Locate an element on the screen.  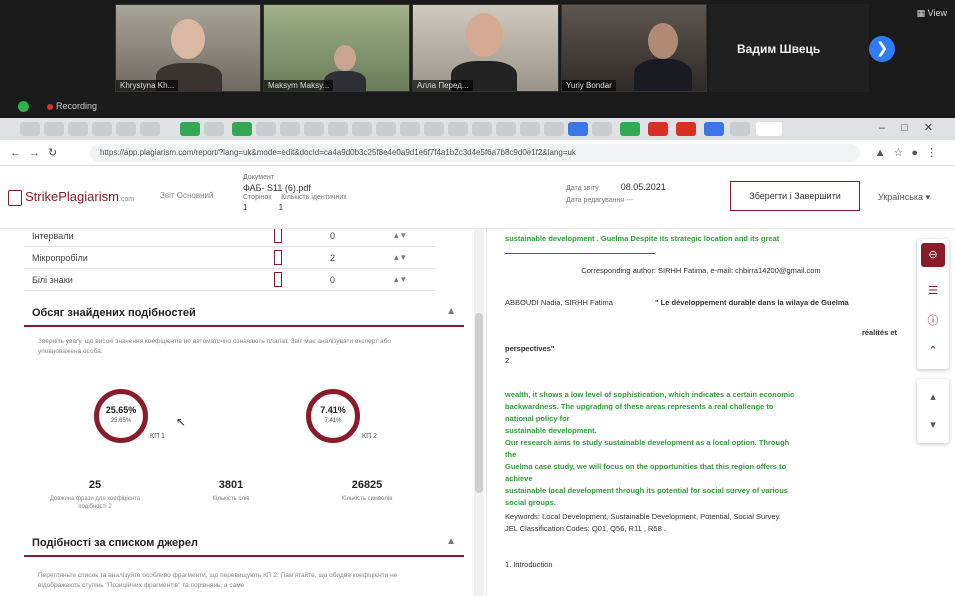
highlighted-line: sustainable development. is located at coordinates (701, 431).